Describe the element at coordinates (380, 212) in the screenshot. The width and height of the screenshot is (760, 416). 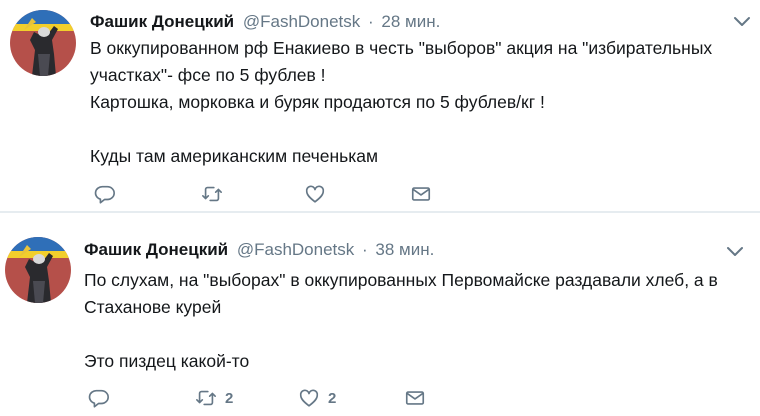
I see `tweet-divider` at that location.